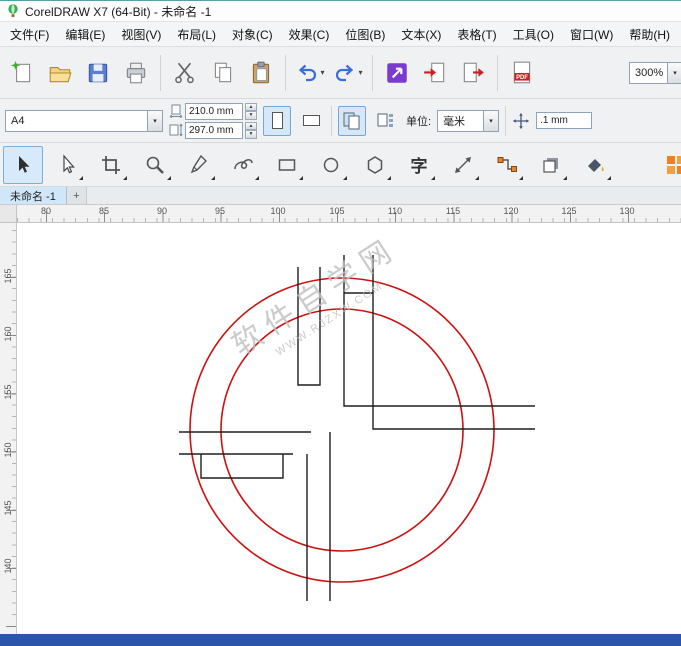 The height and width of the screenshot is (646, 681). I want to click on shape-tool, so click(67, 165).